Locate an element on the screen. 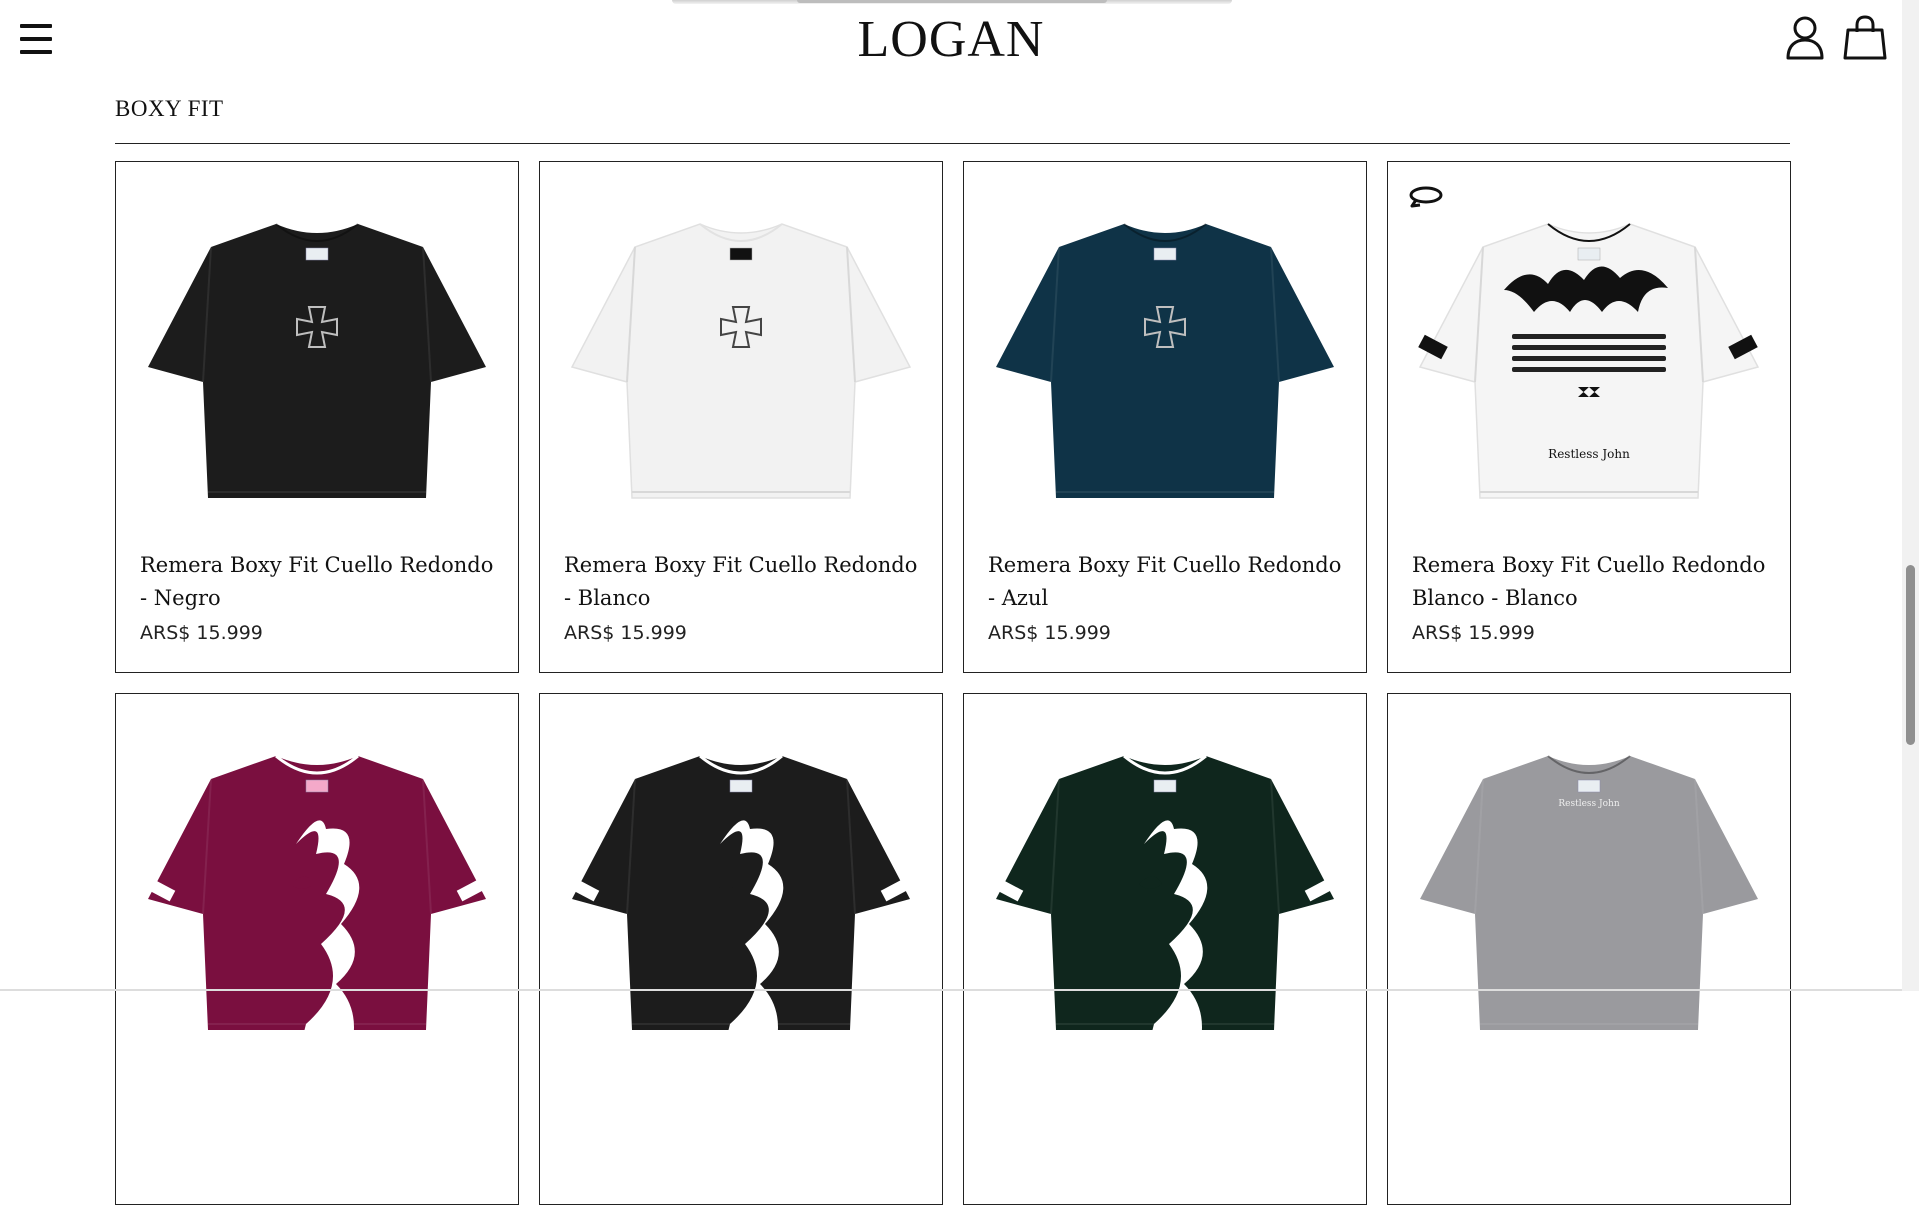 This screenshot has height=1205, width=1919. rotate-view-icon is located at coordinates (1426, 197).